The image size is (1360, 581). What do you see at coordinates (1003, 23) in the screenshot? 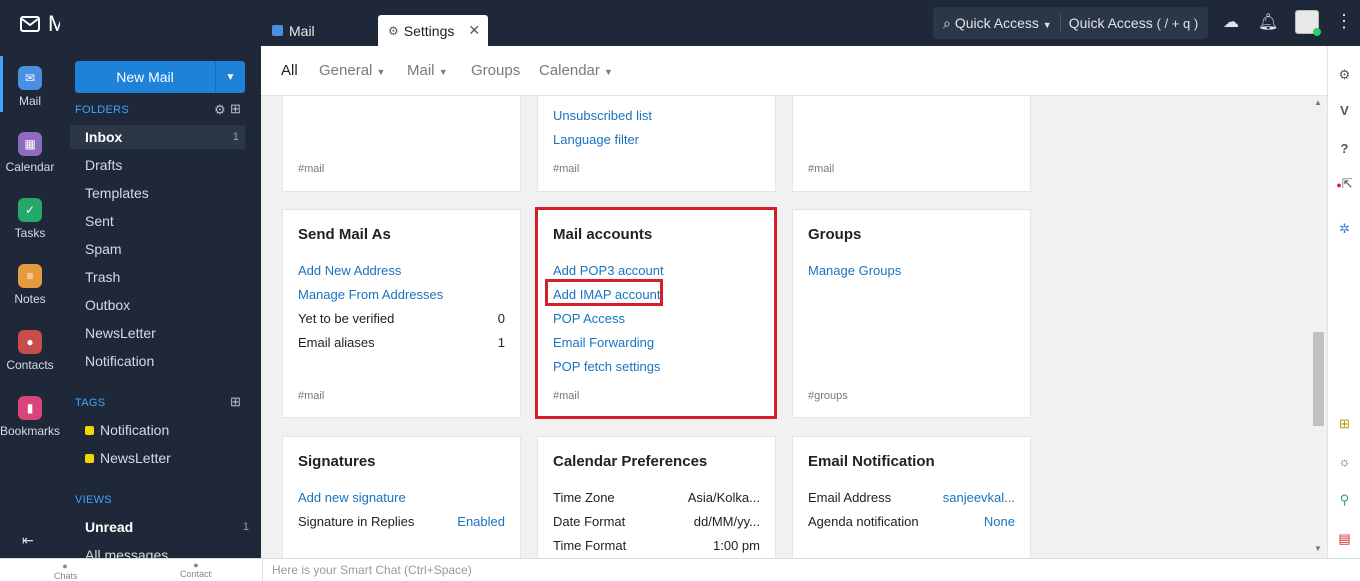
I see `quick-access-dropdown: Quick Access ▼` at bounding box center [1003, 23].